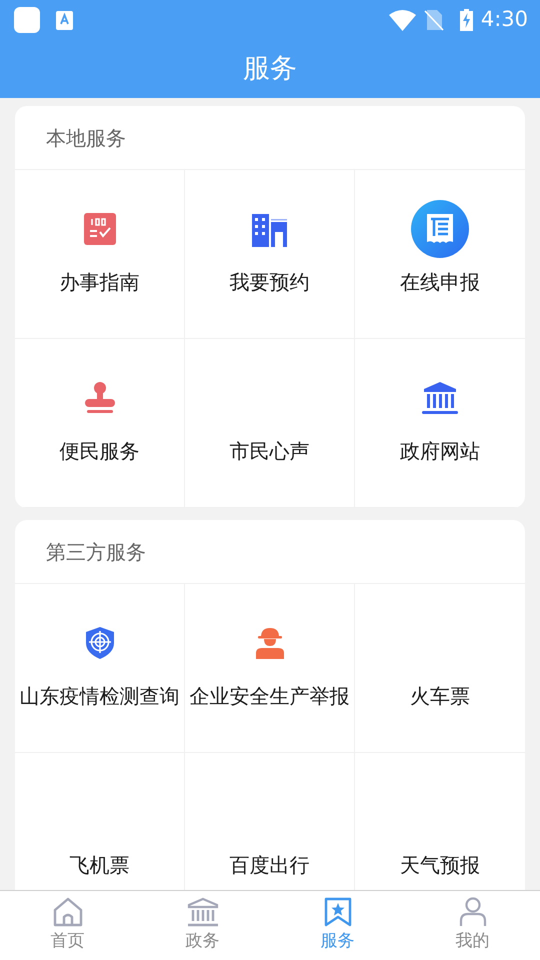  Describe the element at coordinates (100, 451) in the screenshot. I see `service-label: 便民服务` at that location.